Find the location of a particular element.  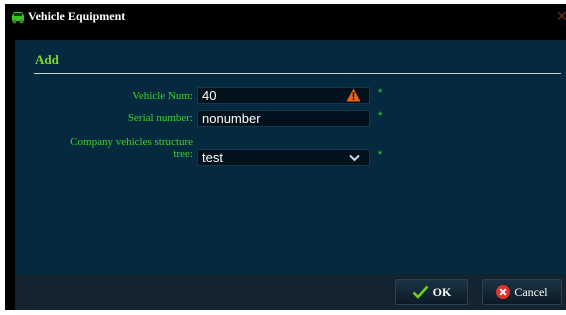

chevron-down-icon is located at coordinates (354, 158).